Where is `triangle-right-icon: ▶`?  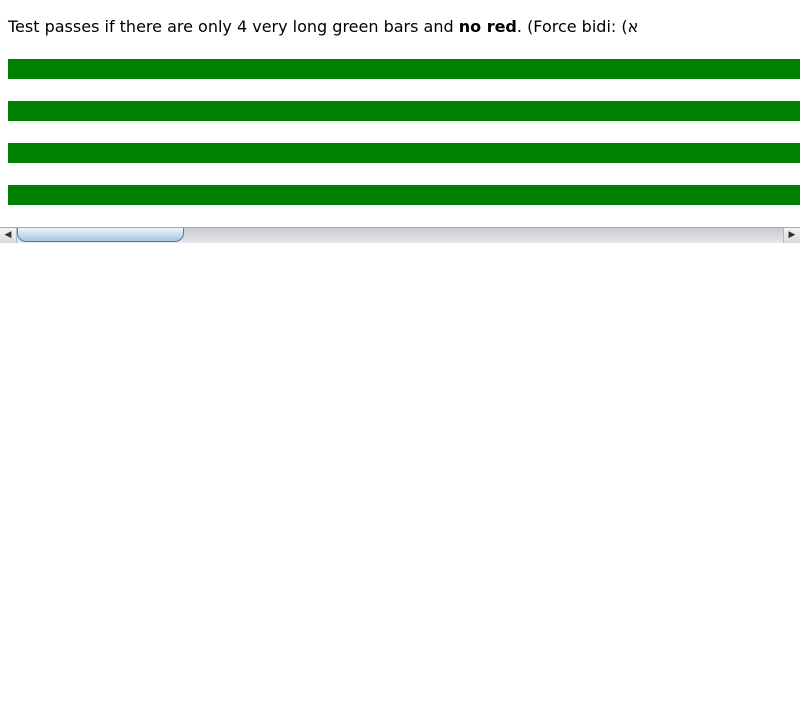 triangle-right-icon: ▶ is located at coordinates (792, 235).